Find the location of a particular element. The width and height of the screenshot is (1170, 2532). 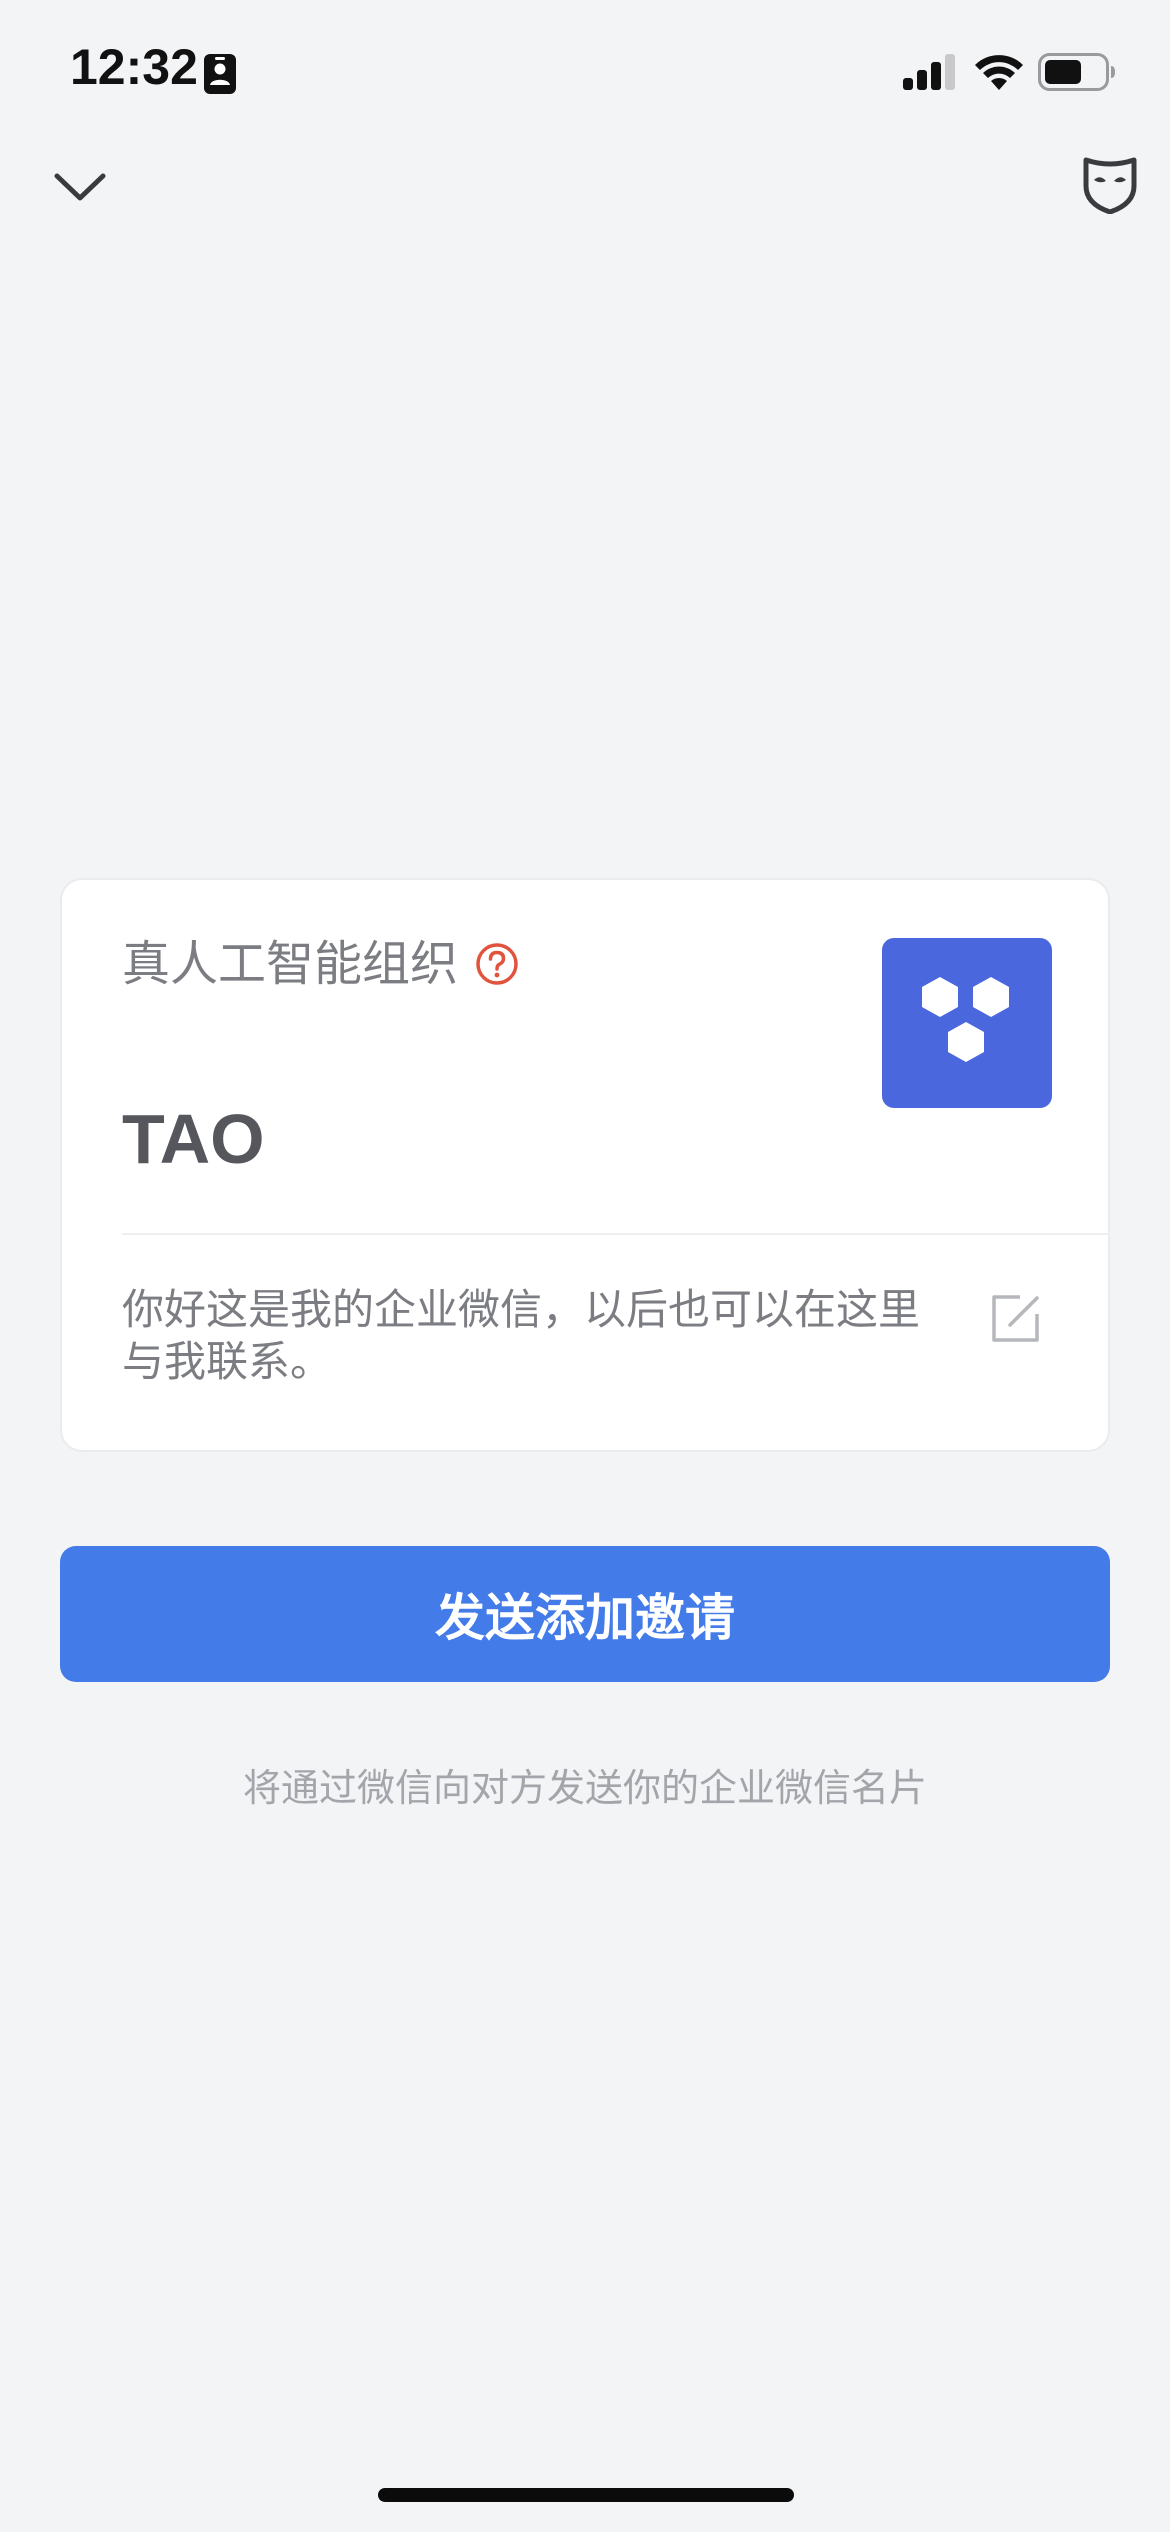

send-invitation-button: 发送添加邀请 is located at coordinates (585, 1614).